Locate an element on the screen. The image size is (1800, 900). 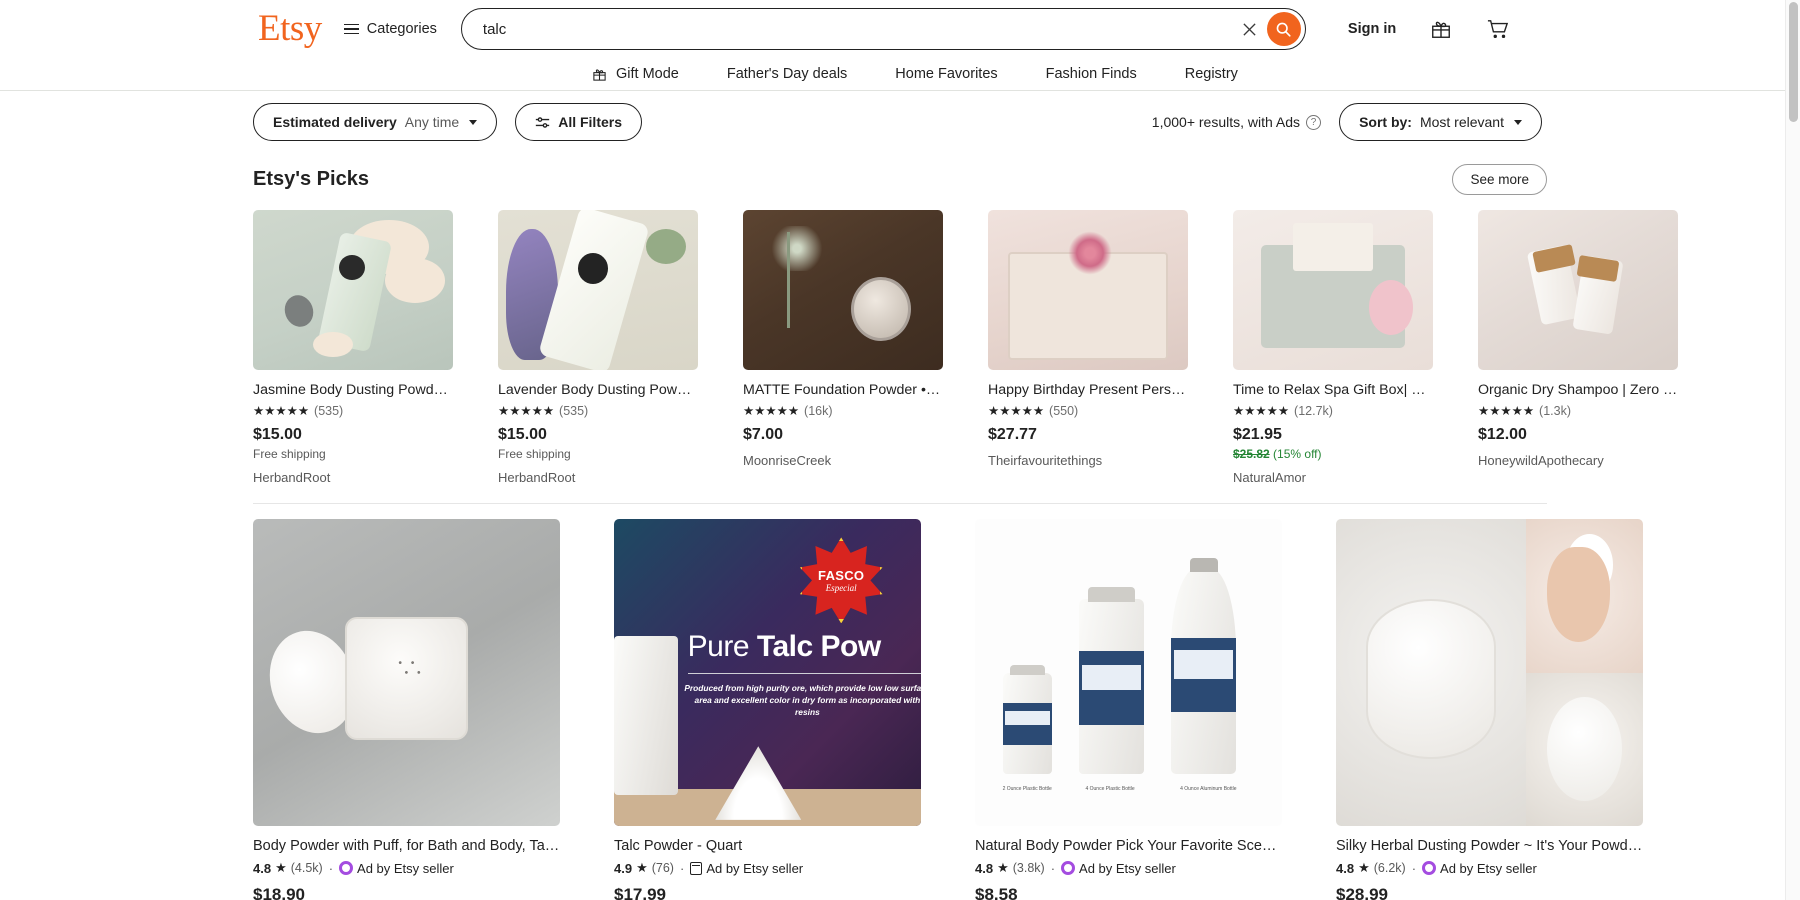
side-photos is located at coordinates (1584, 673).